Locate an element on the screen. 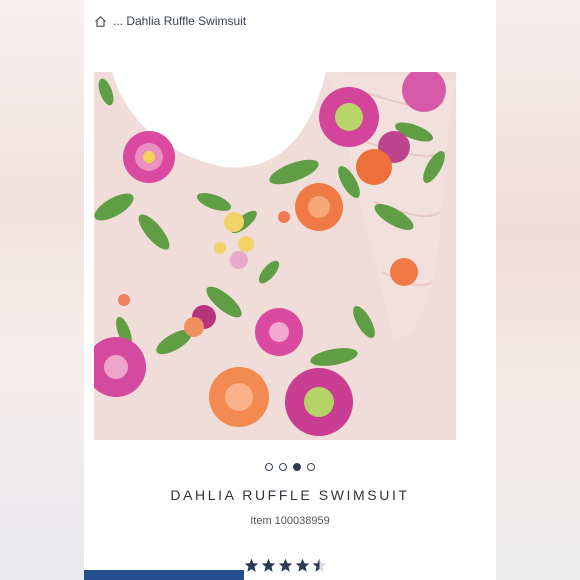  item-number: Item 100038959 is located at coordinates (290, 521).